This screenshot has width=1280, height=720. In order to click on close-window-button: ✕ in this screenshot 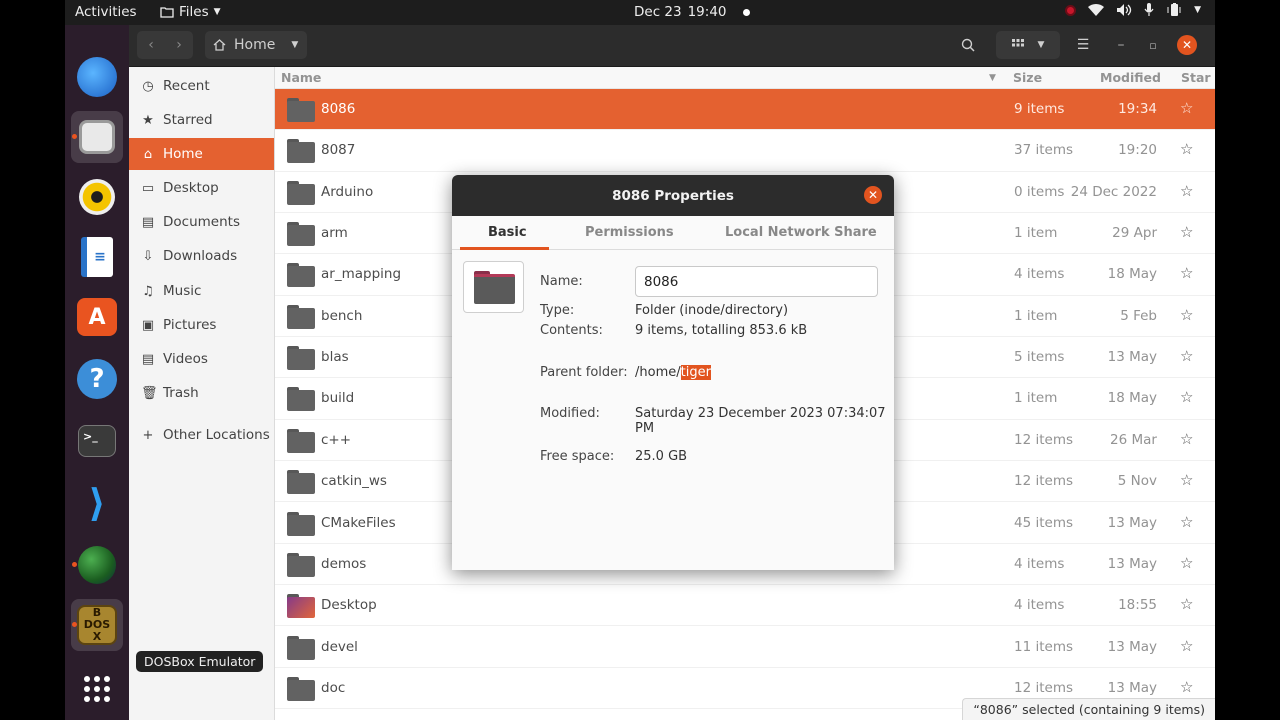, I will do `click(1187, 45)`.